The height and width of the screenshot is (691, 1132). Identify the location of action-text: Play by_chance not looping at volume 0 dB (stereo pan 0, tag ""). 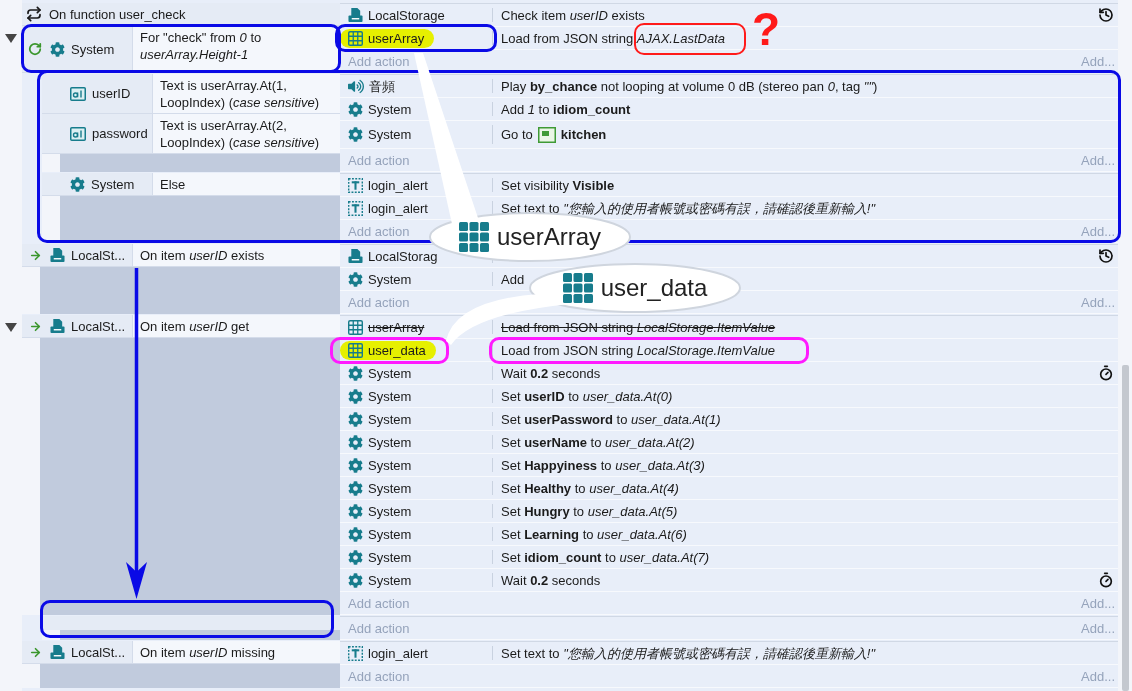
(689, 86).